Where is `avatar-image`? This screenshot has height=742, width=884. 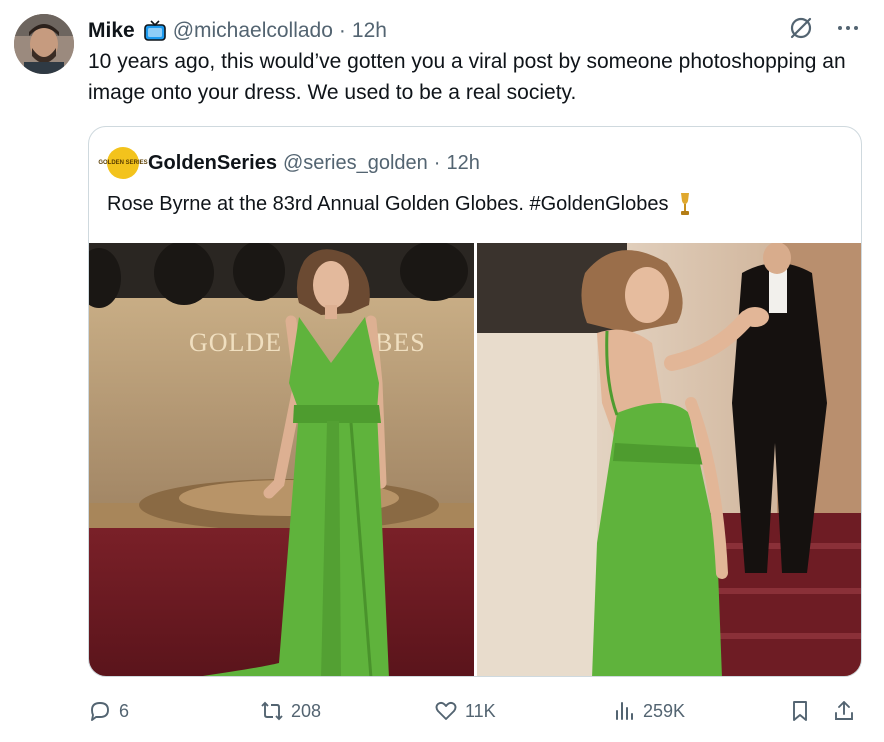
avatar-image is located at coordinates (44, 44).